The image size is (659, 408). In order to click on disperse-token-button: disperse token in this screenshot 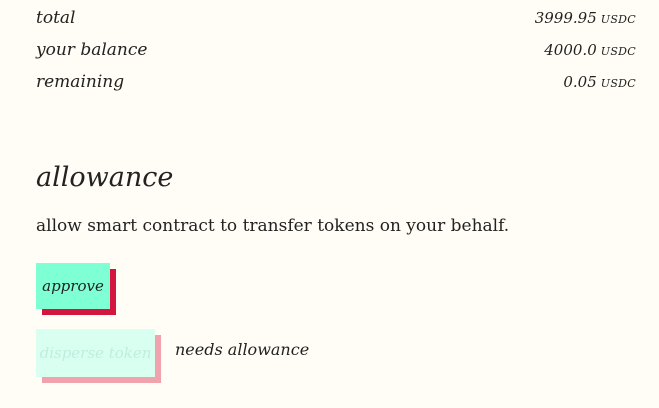, I will do `click(95, 353)`.